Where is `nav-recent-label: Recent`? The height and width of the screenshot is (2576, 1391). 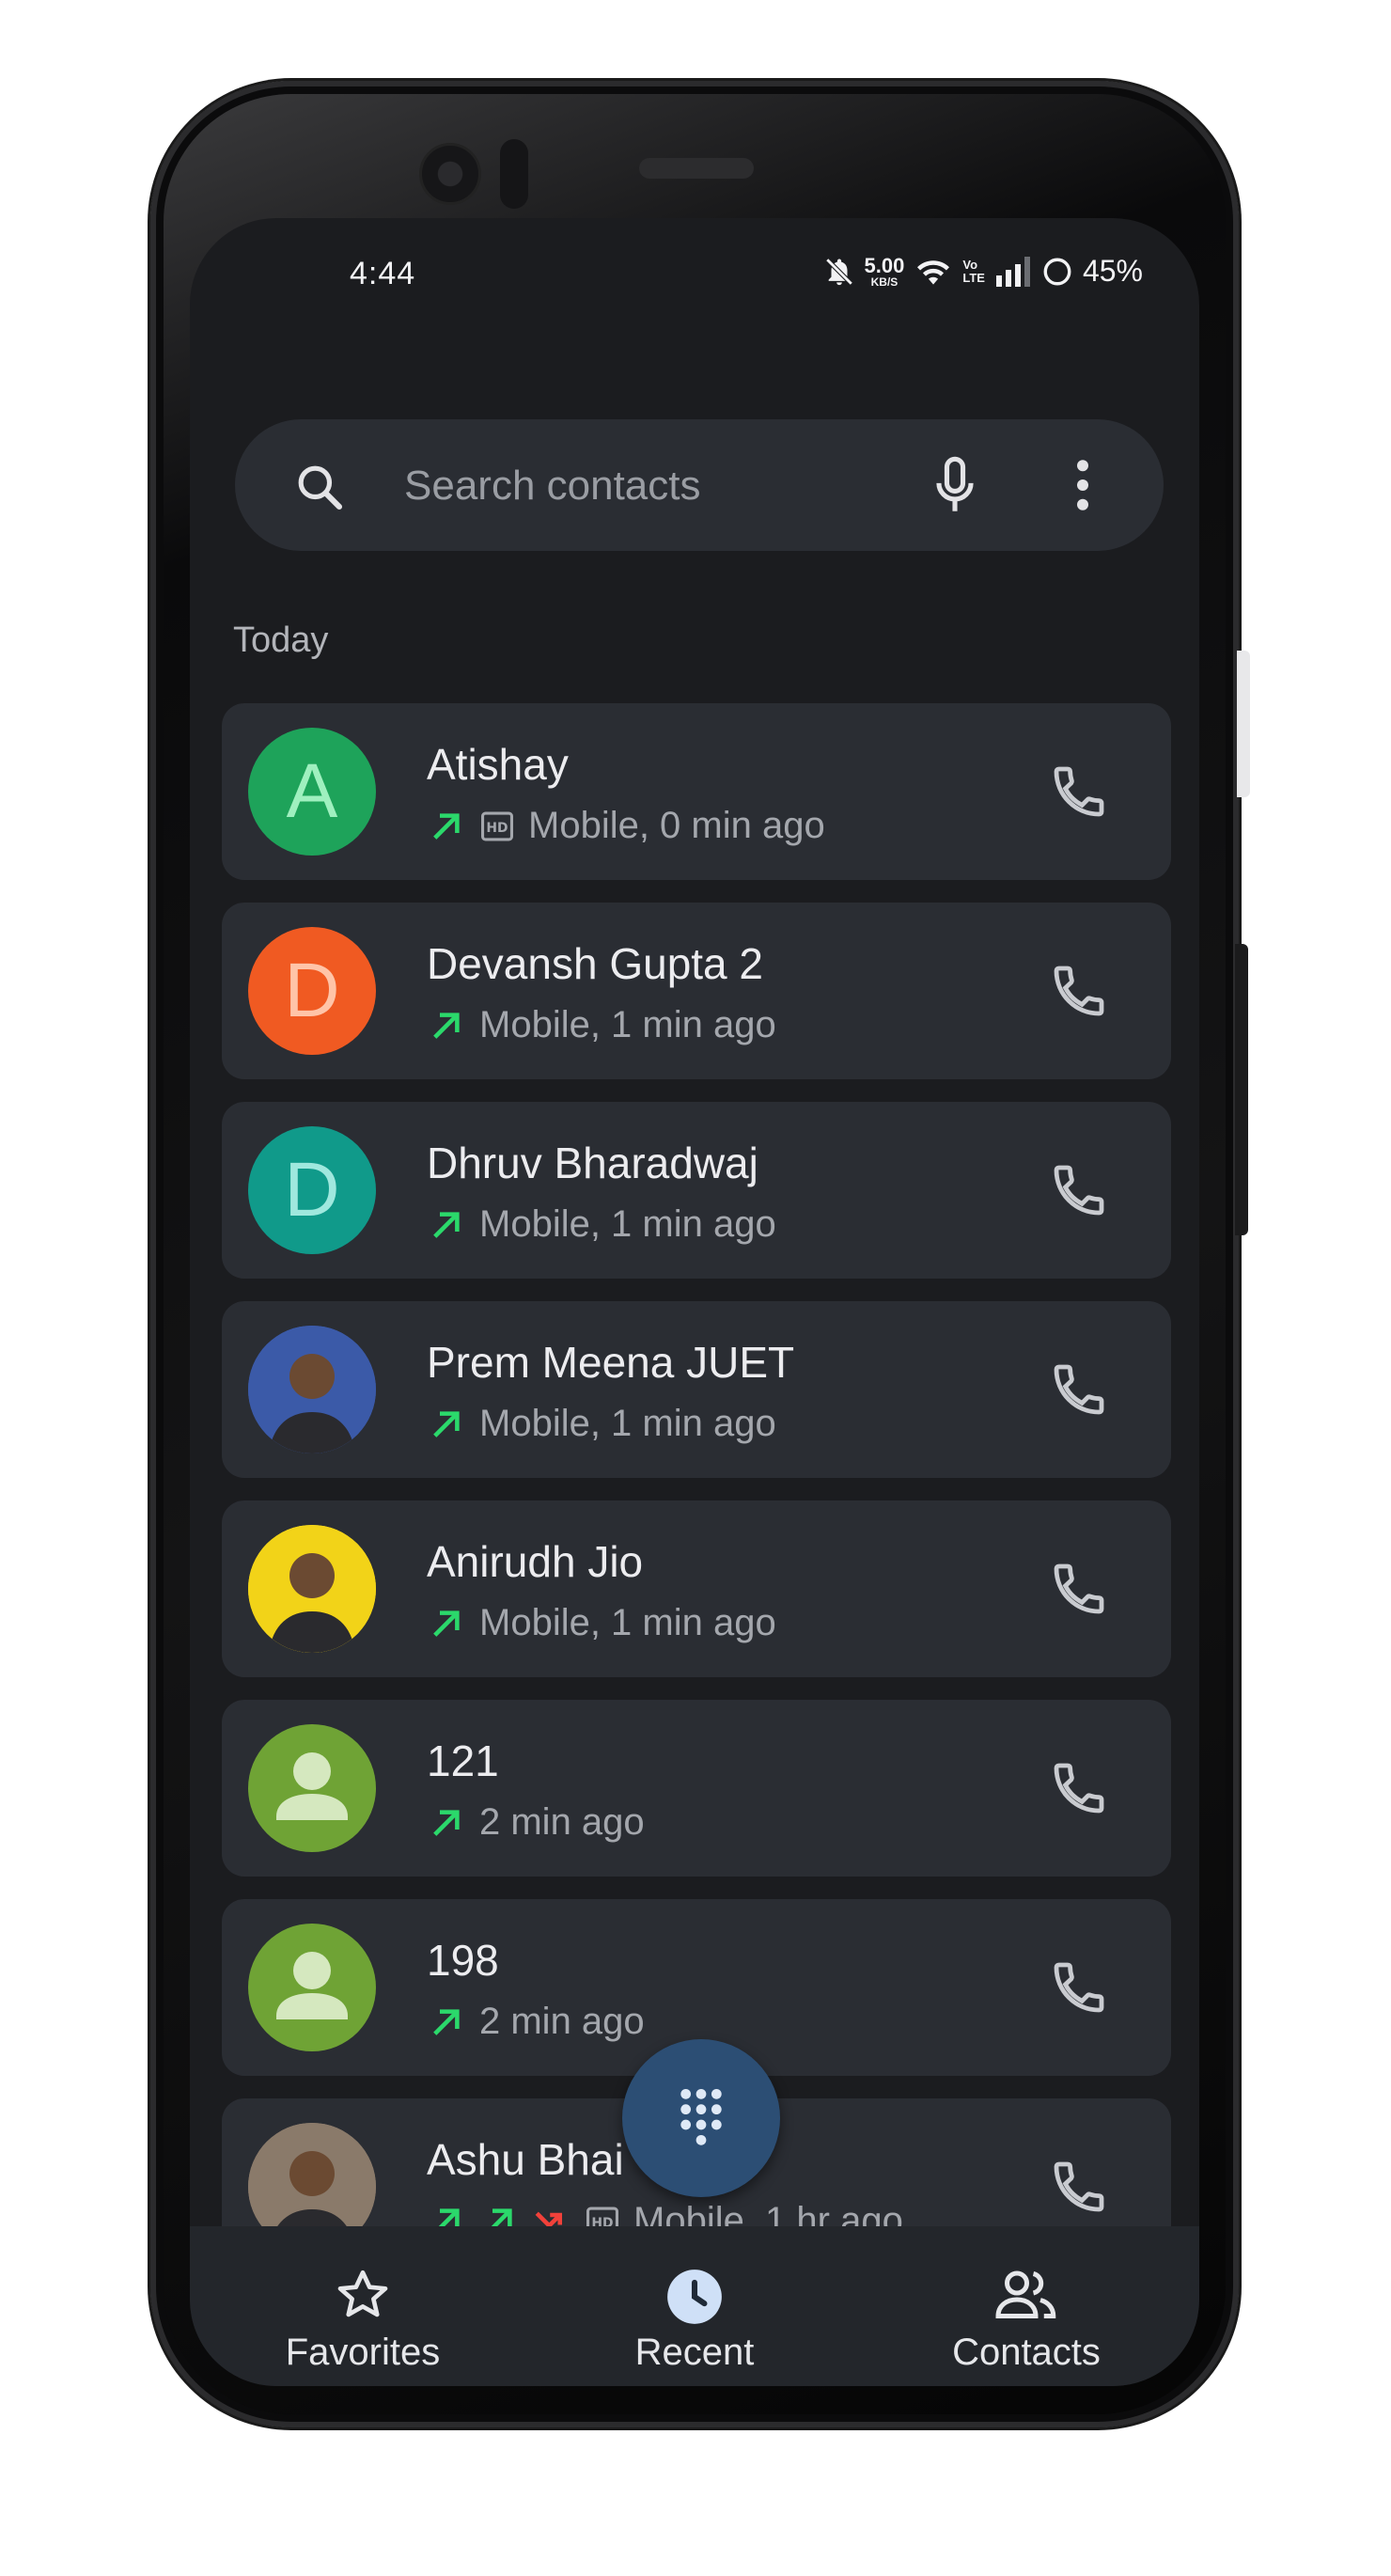 nav-recent-label: Recent is located at coordinates (695, 2353).